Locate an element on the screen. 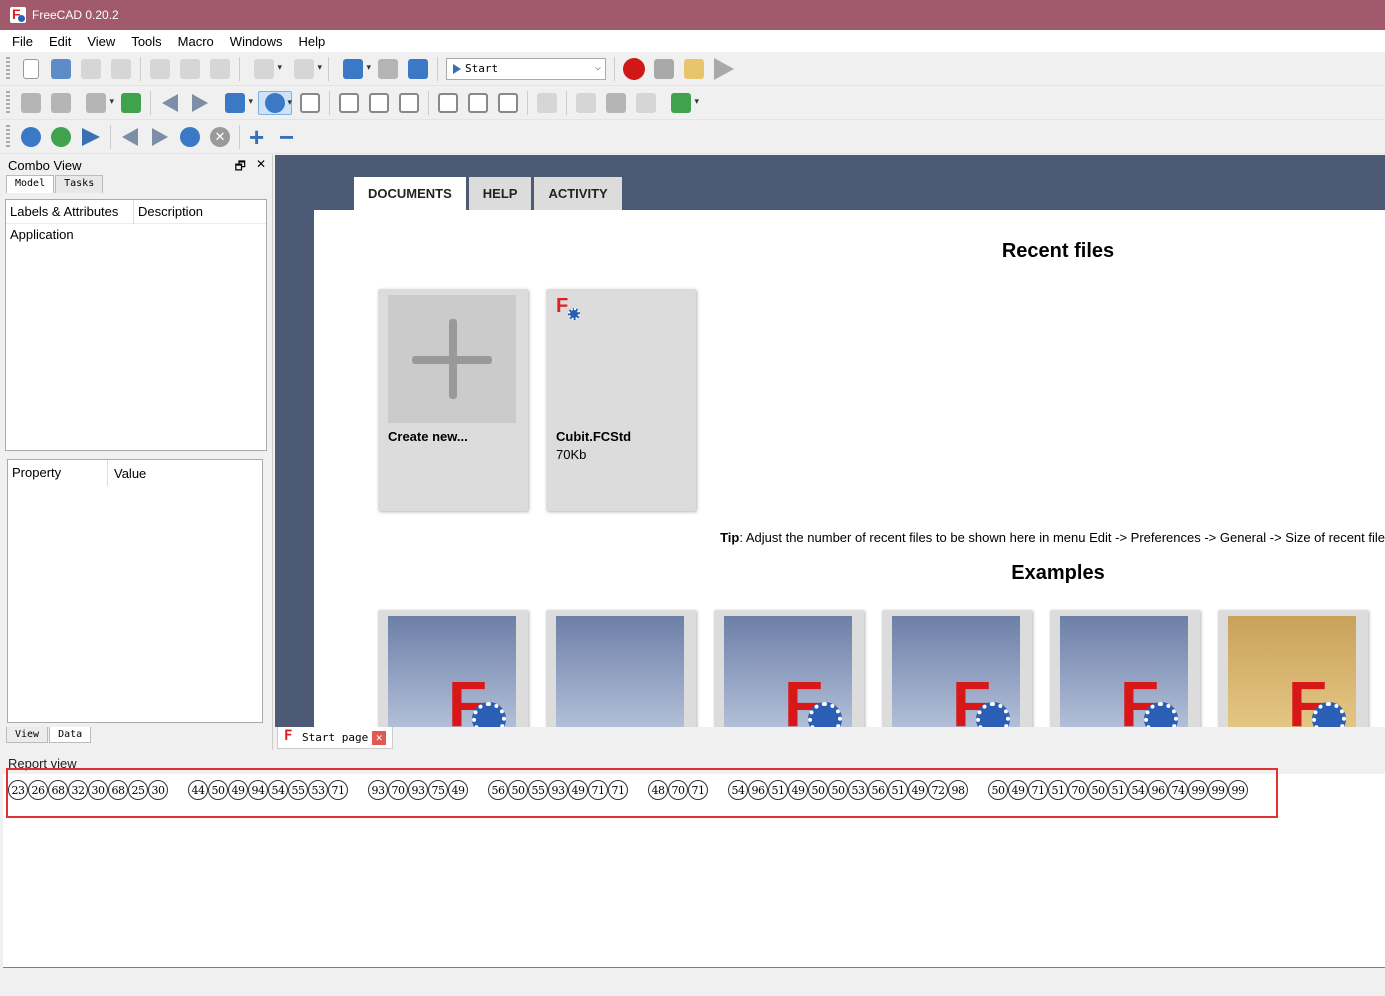  fit-selection-button is located at coordinates (61, 103).